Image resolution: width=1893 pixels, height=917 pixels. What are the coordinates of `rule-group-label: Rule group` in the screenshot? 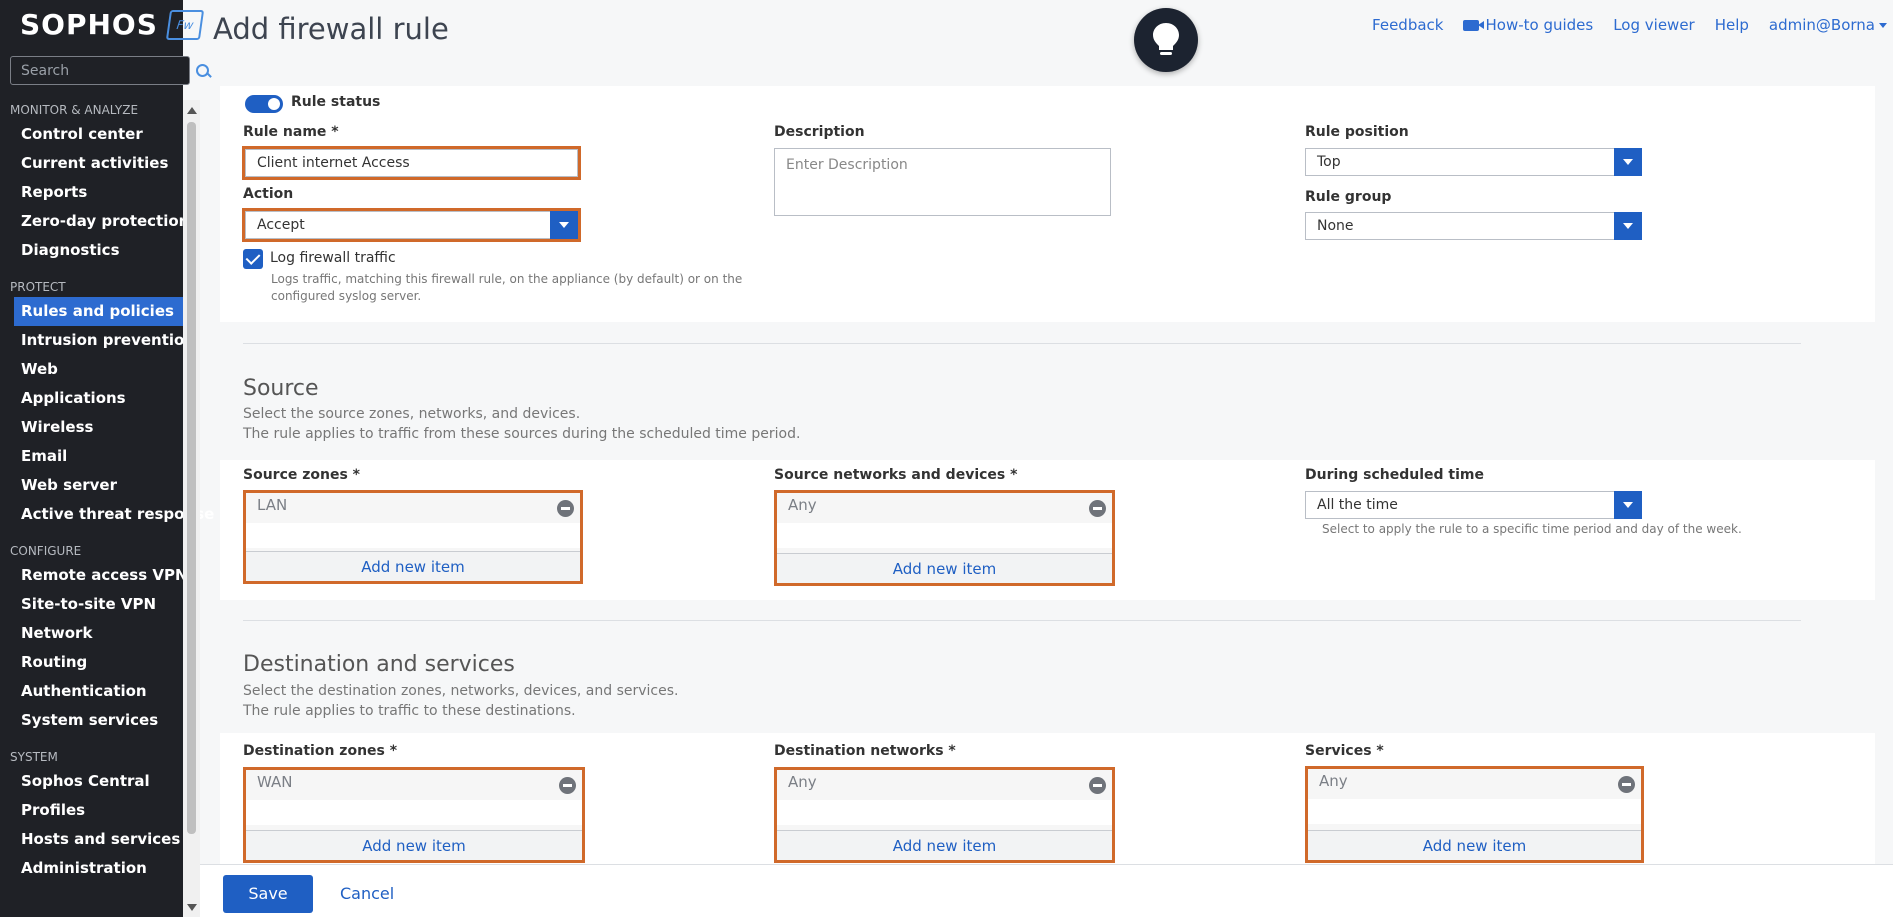 It's located at (1348, 197).